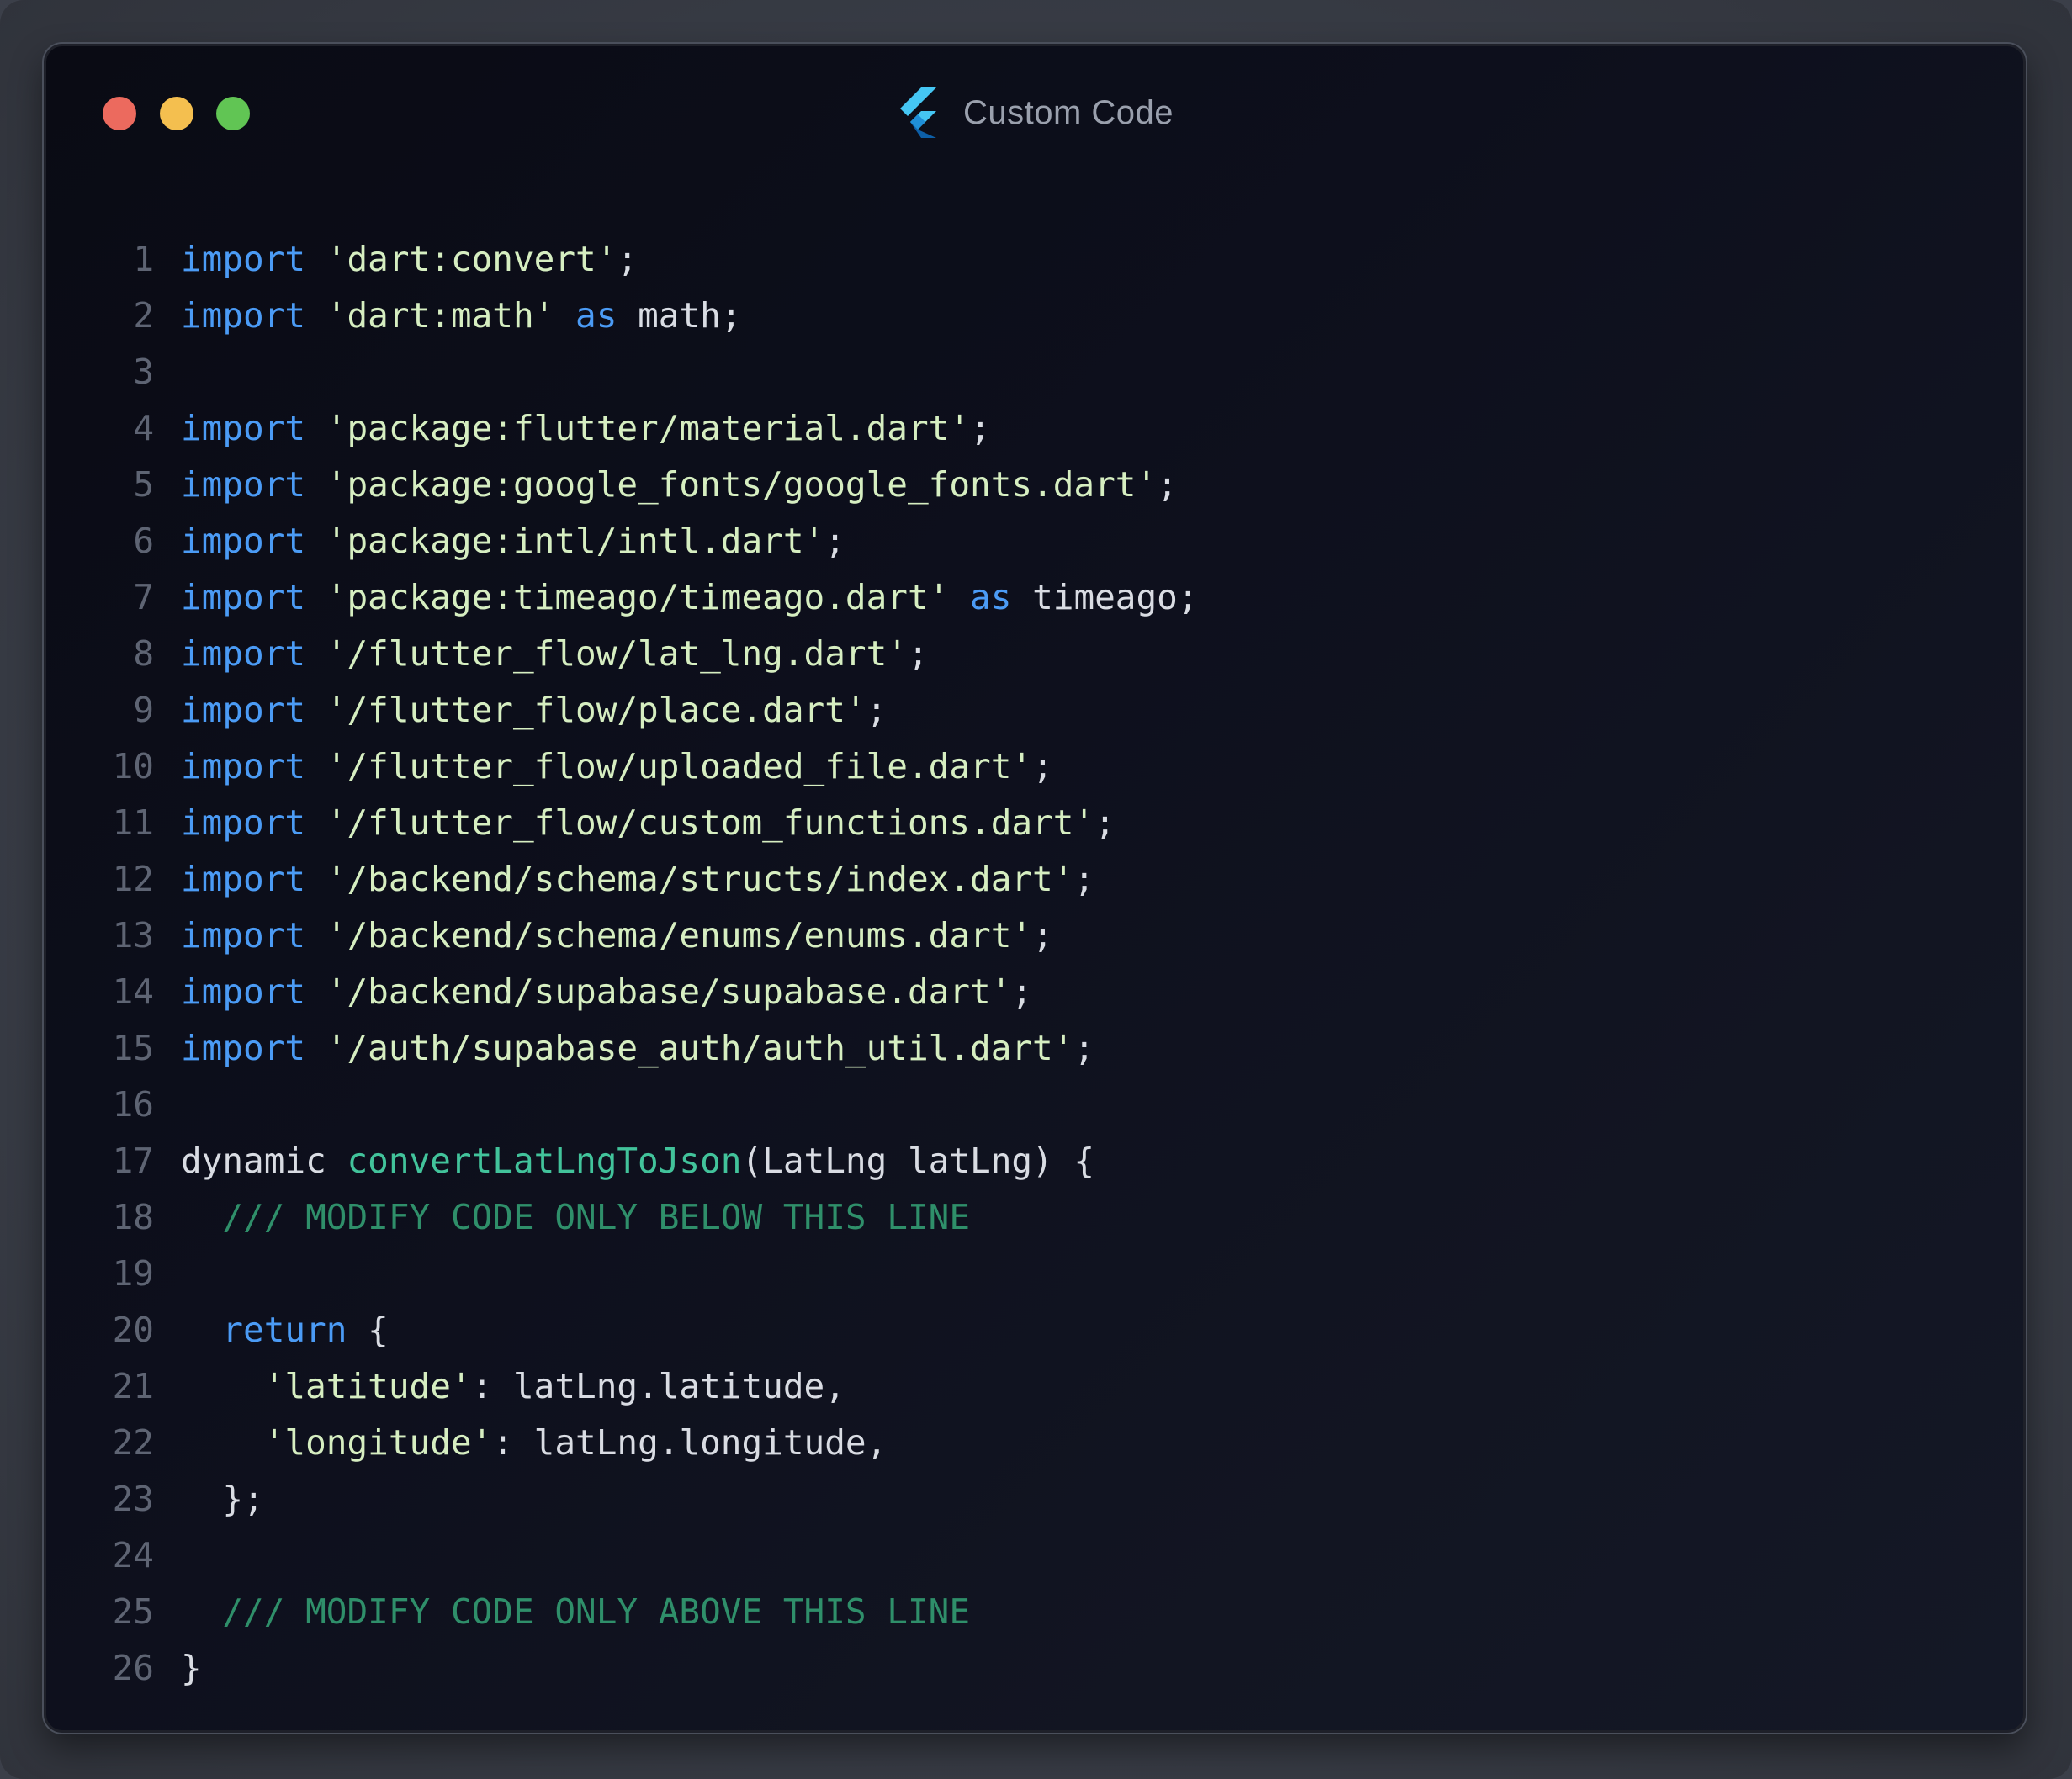 The image size is (2072, 1779). I want to click on code-line: 20 return {, so click(1034, 1330).